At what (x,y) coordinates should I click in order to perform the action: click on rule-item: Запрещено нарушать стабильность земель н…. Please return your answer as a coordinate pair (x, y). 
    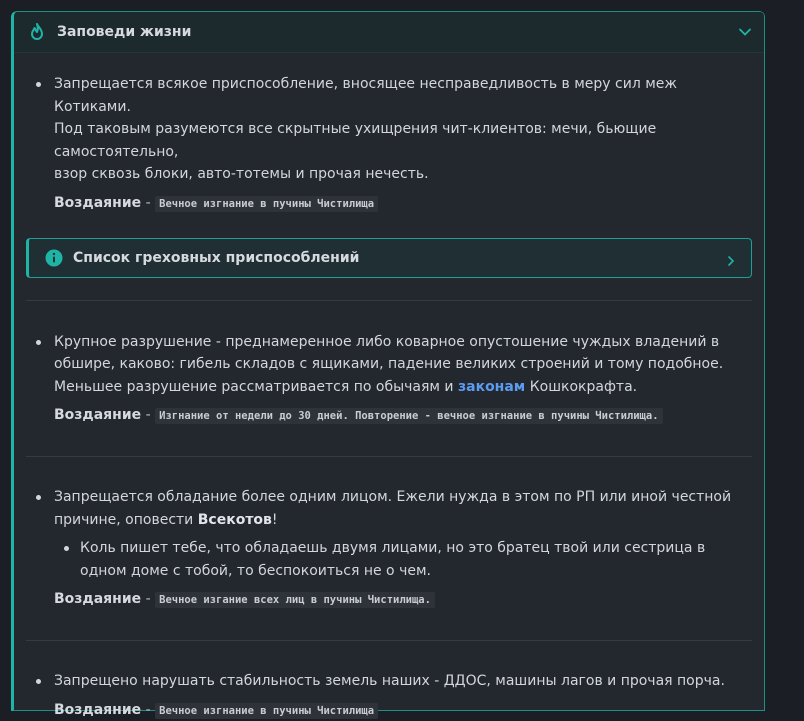
    Looking at the image, I should click on (389, 681).